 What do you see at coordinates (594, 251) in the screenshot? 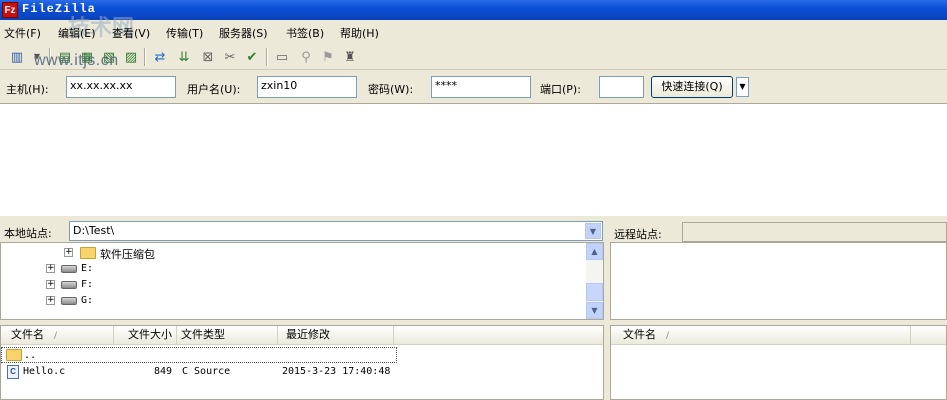
I see `scroll-up-icon: ▲` at bounding box center [594, 251].